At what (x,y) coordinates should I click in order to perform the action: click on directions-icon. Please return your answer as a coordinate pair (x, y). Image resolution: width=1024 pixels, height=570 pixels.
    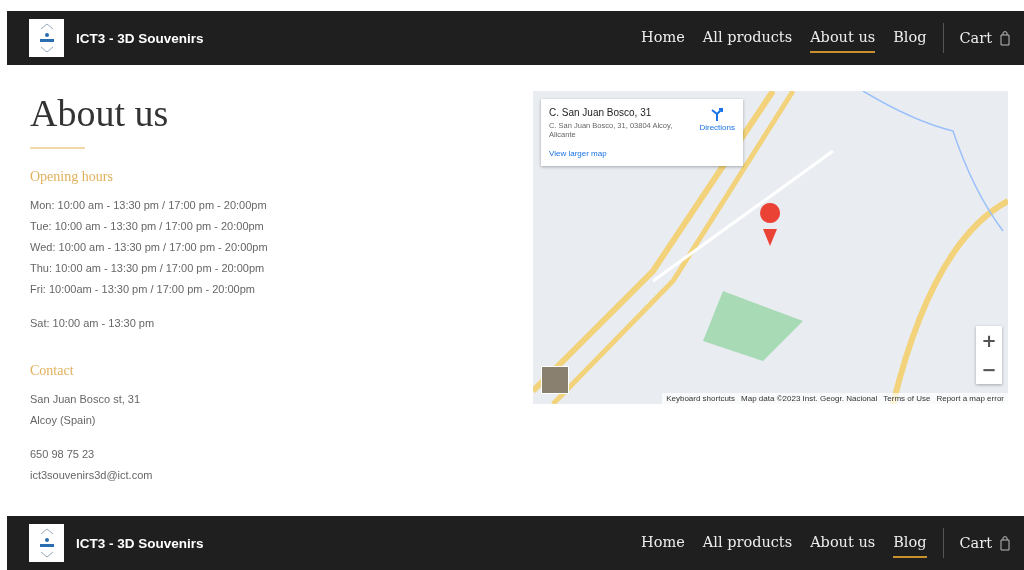
    Looking at the image, I should click on (717, 114).